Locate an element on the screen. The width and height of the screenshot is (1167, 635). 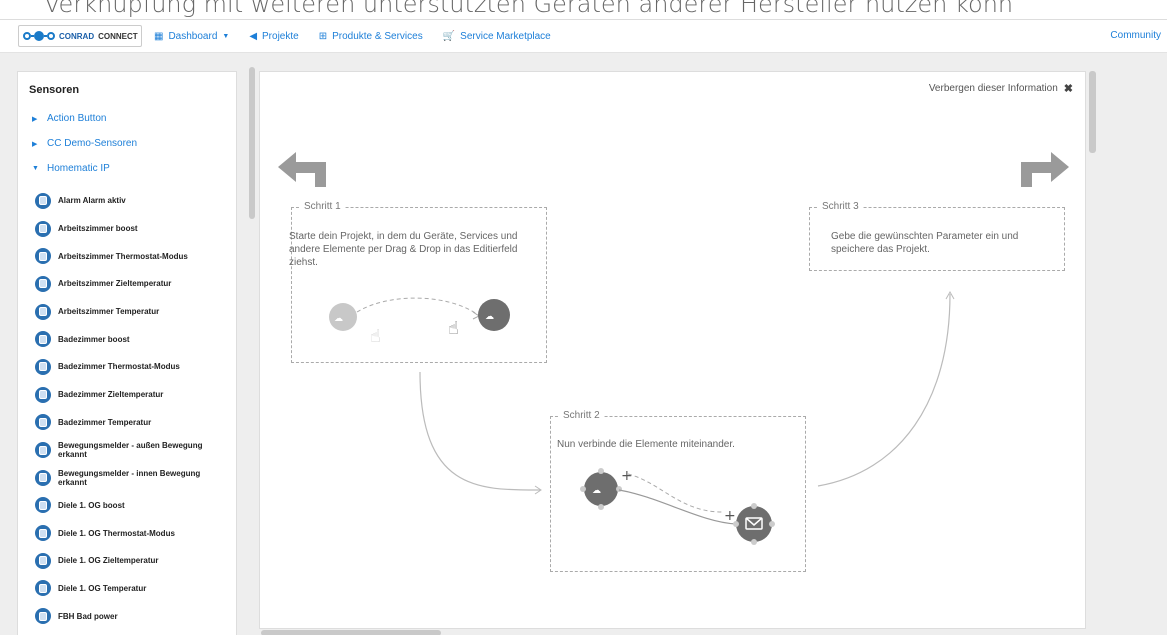
connector-step1-step2 is located at coordinates (480, 431).